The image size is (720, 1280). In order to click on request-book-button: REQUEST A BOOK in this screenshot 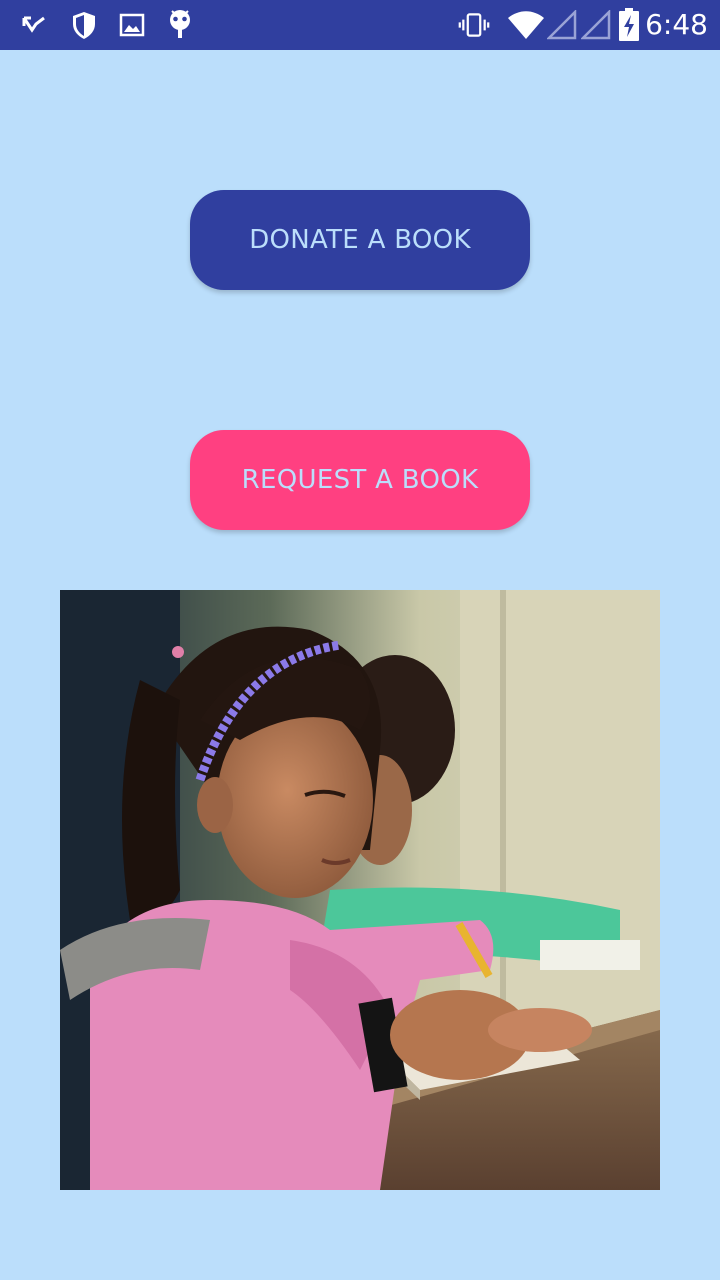, I will do `click(360, 480)`.